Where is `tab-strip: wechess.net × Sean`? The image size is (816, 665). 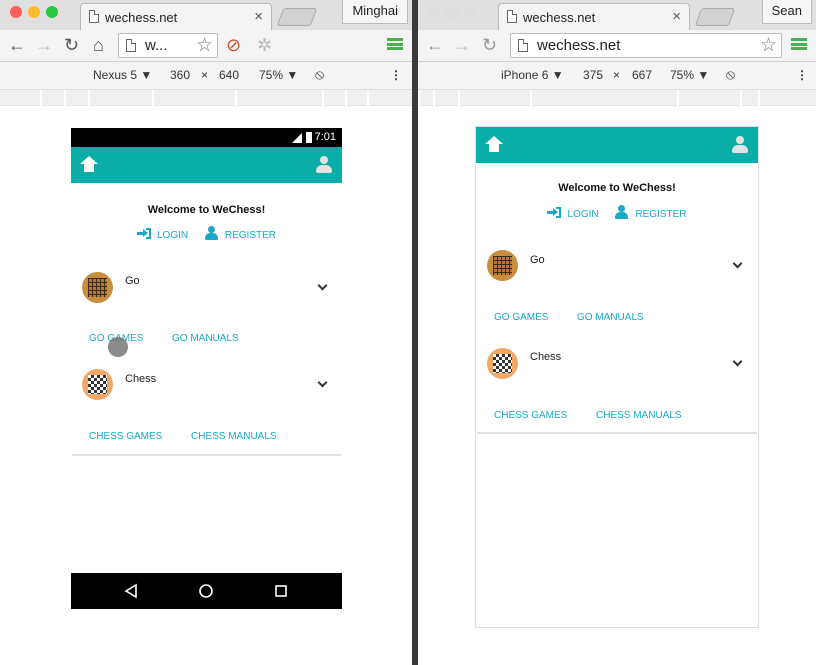 tab-strip: wechess.net × Sean is located at coordinates (617, 15).